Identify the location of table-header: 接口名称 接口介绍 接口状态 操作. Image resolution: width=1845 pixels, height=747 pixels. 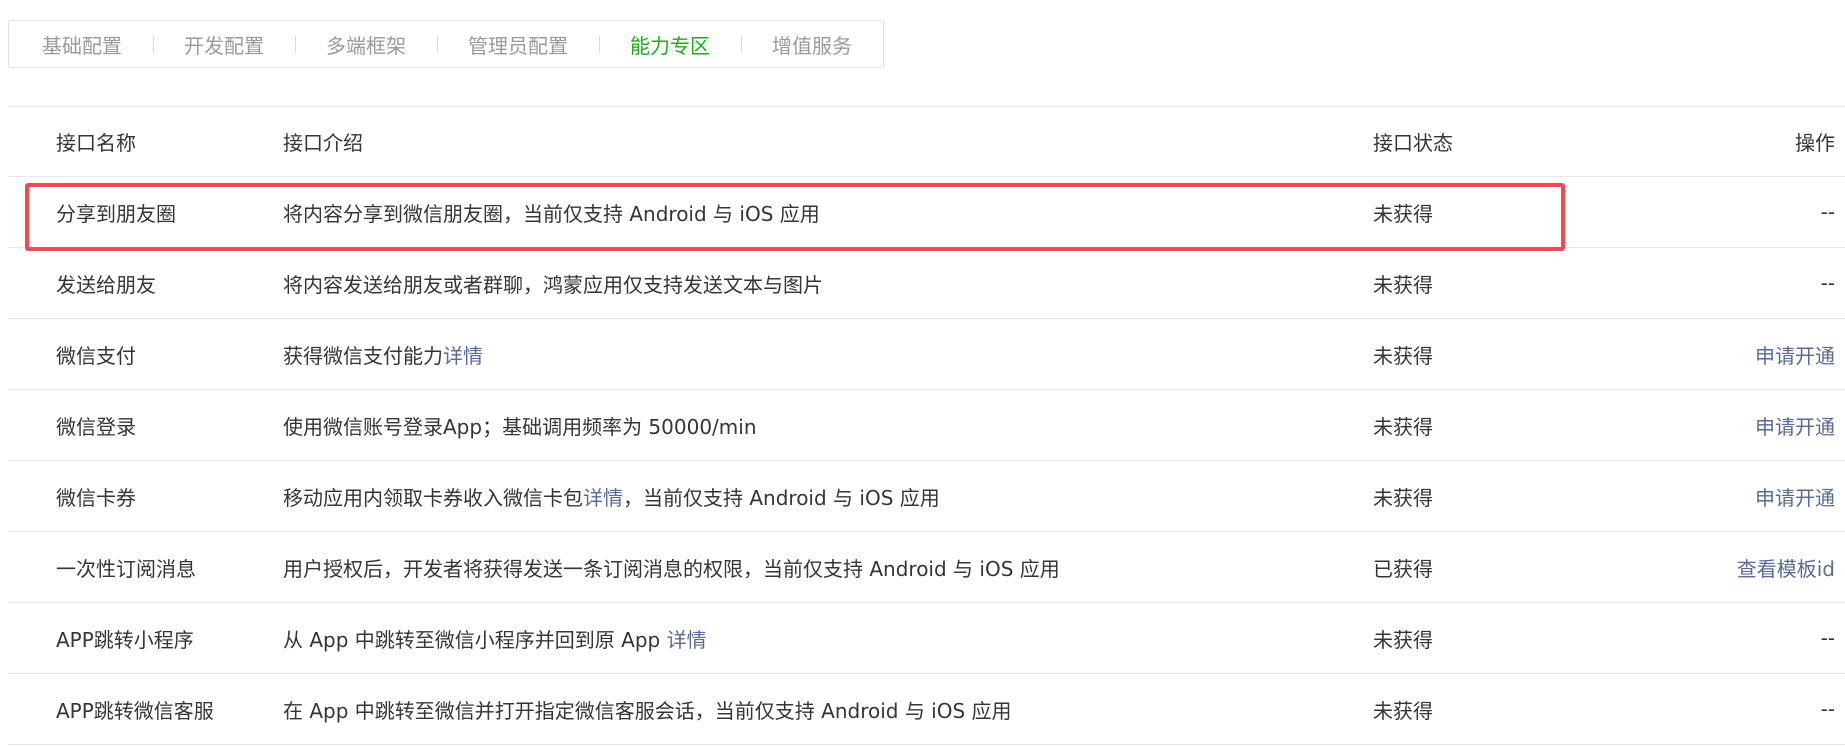
(926, 142).